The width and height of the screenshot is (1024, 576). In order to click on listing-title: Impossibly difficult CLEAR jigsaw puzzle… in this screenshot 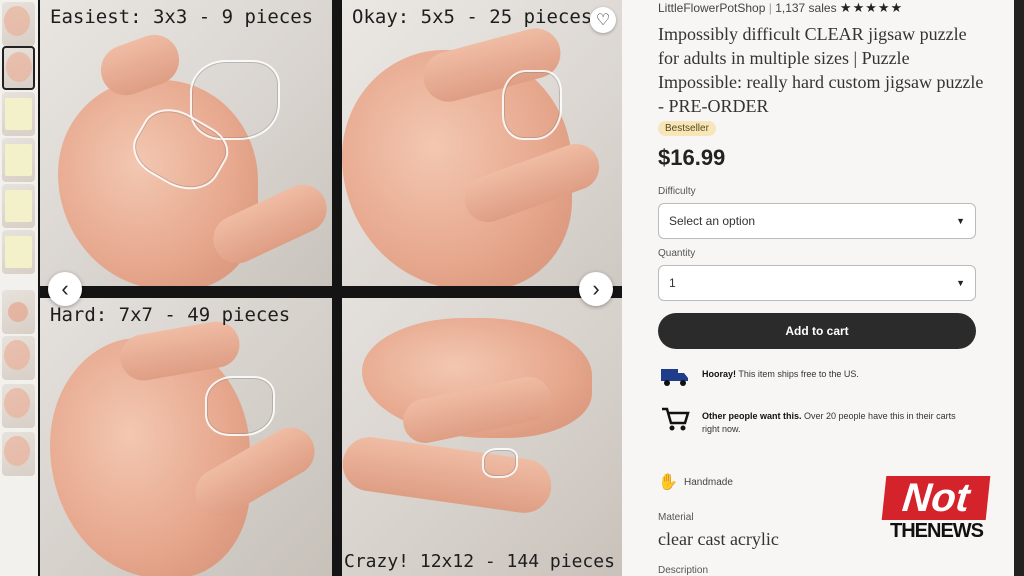, I will do `click(821, 70)`.